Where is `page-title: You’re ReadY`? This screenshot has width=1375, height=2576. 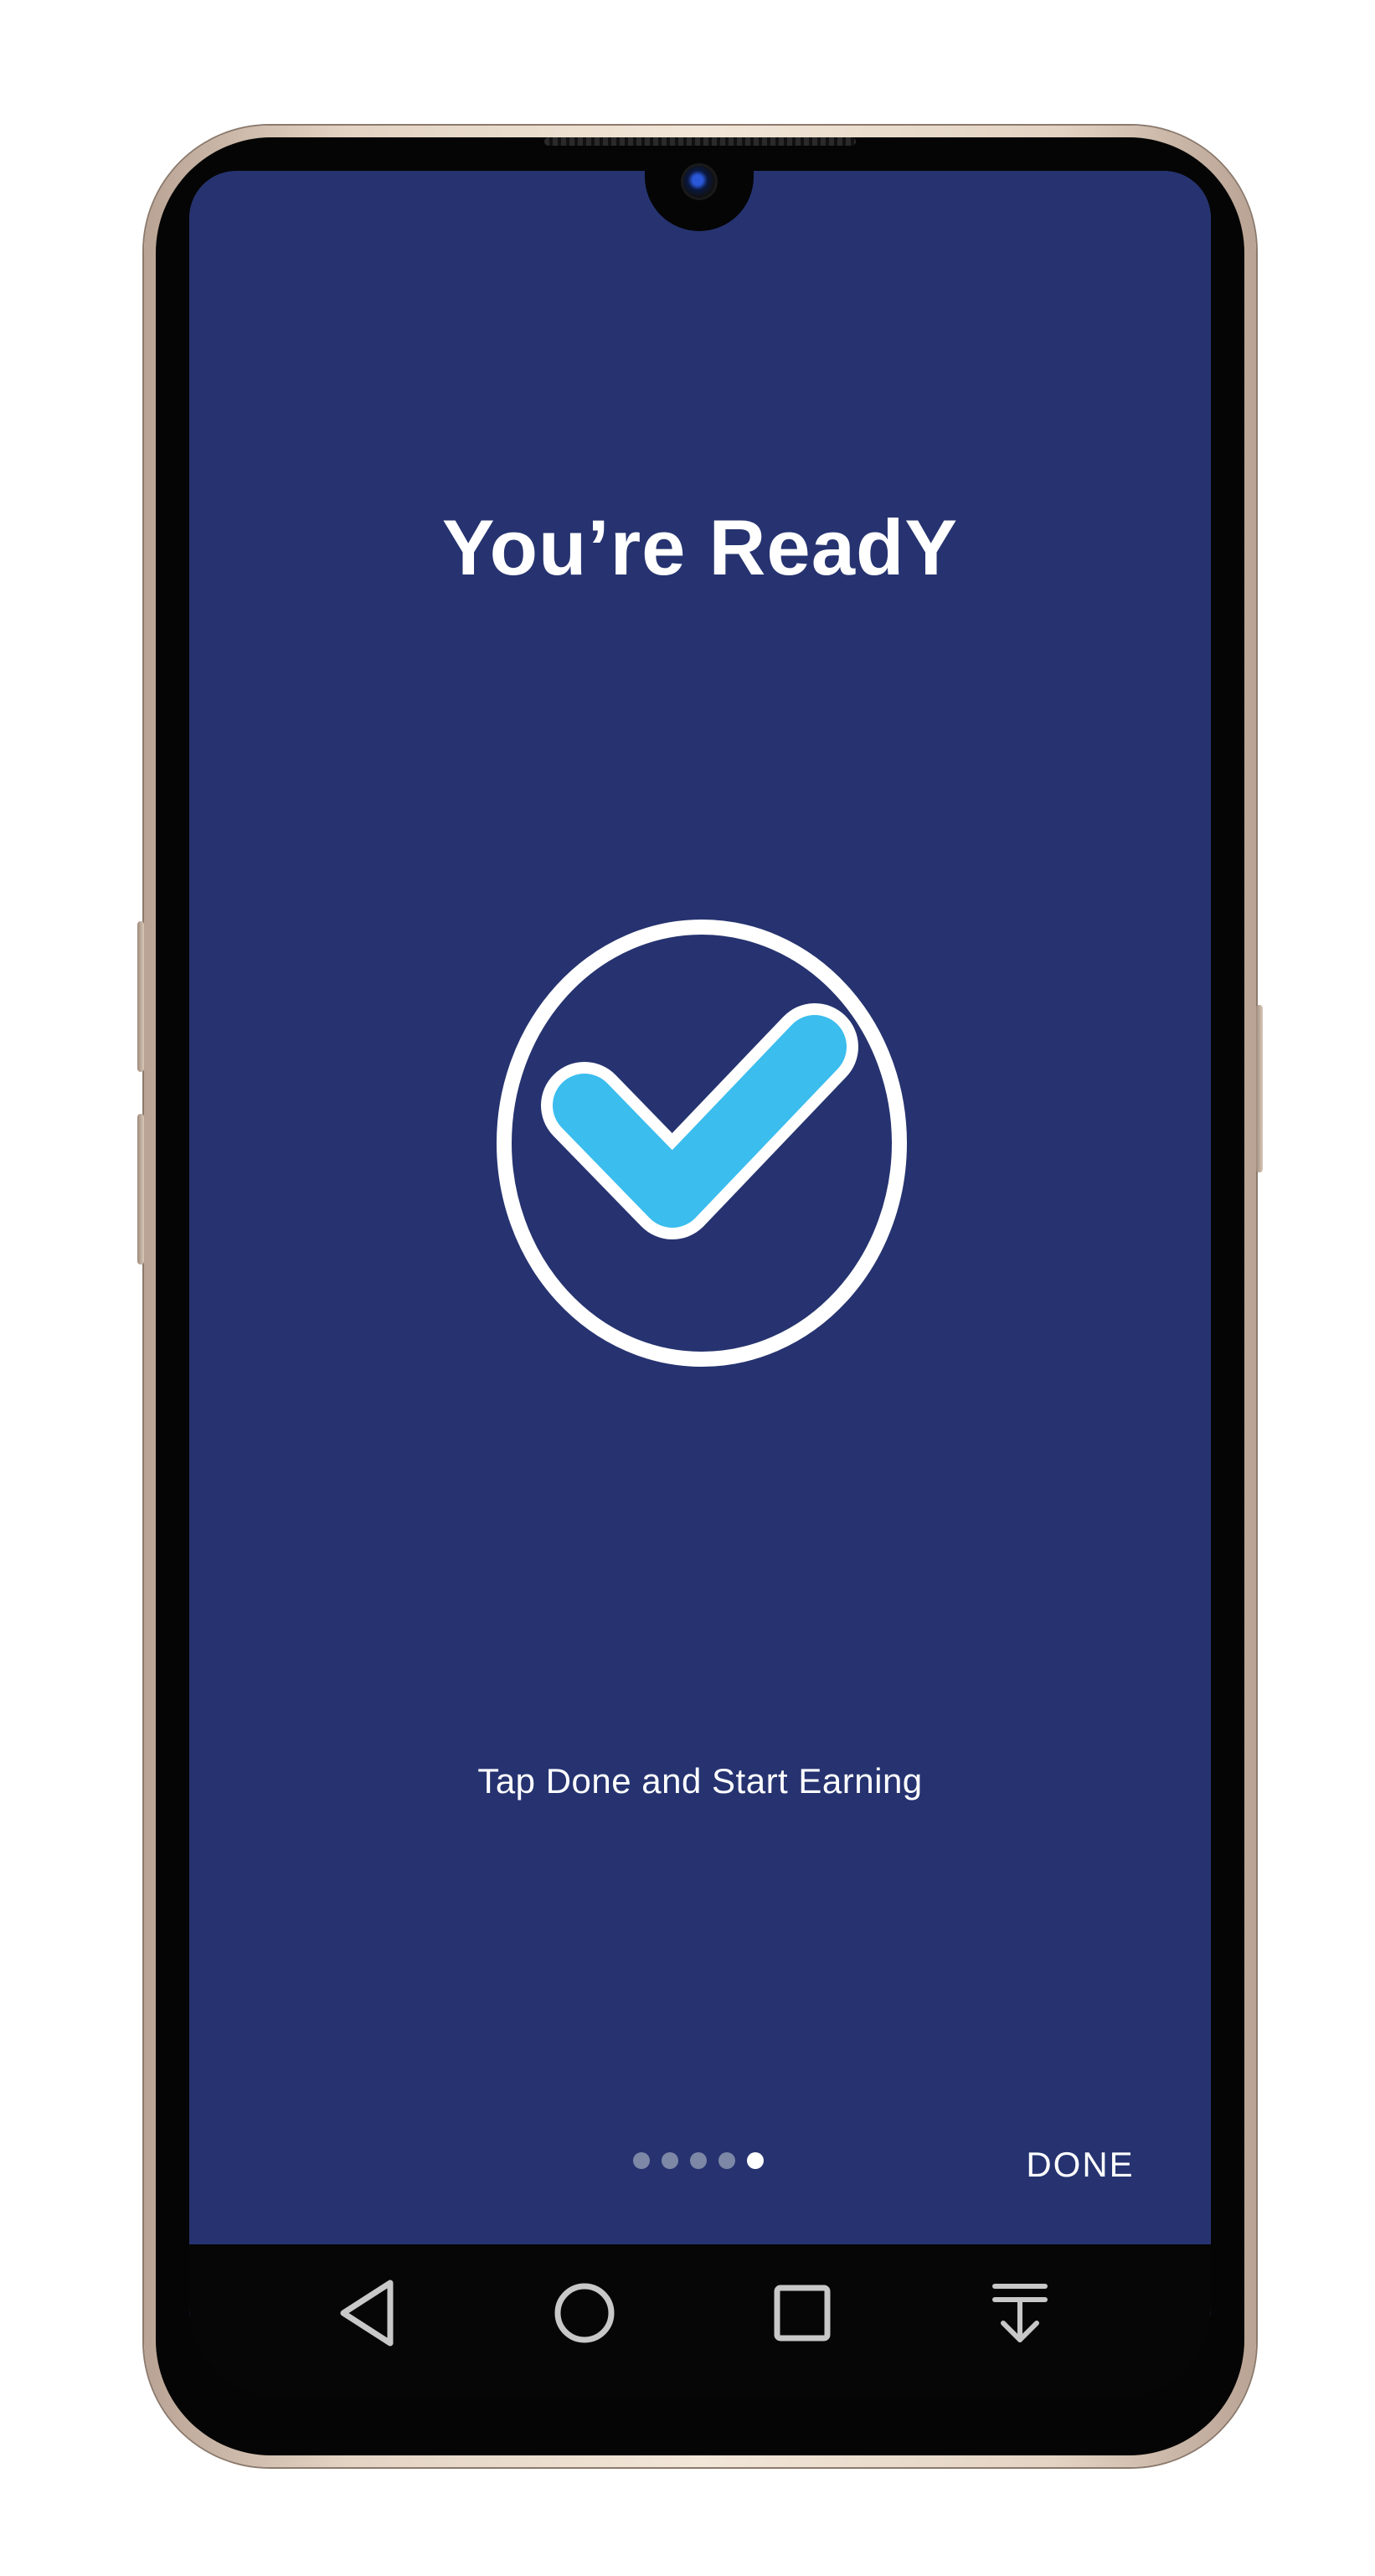 page-title: You’re ReadY is located at coordinates (700, 547).